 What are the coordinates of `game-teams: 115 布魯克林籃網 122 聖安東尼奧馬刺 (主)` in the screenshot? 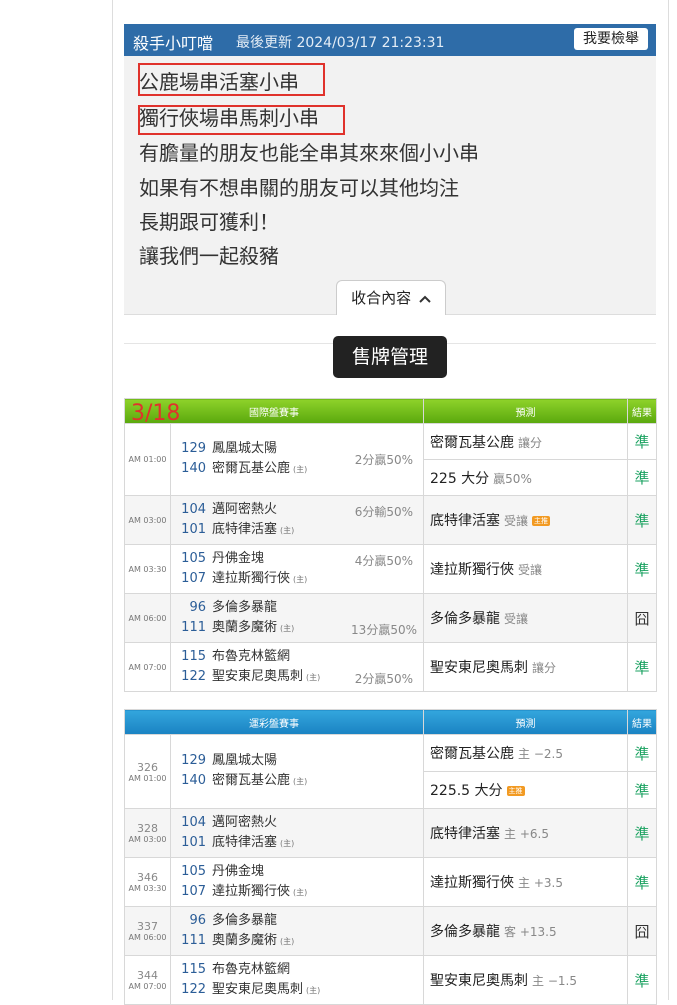 It's located at (297, 980).